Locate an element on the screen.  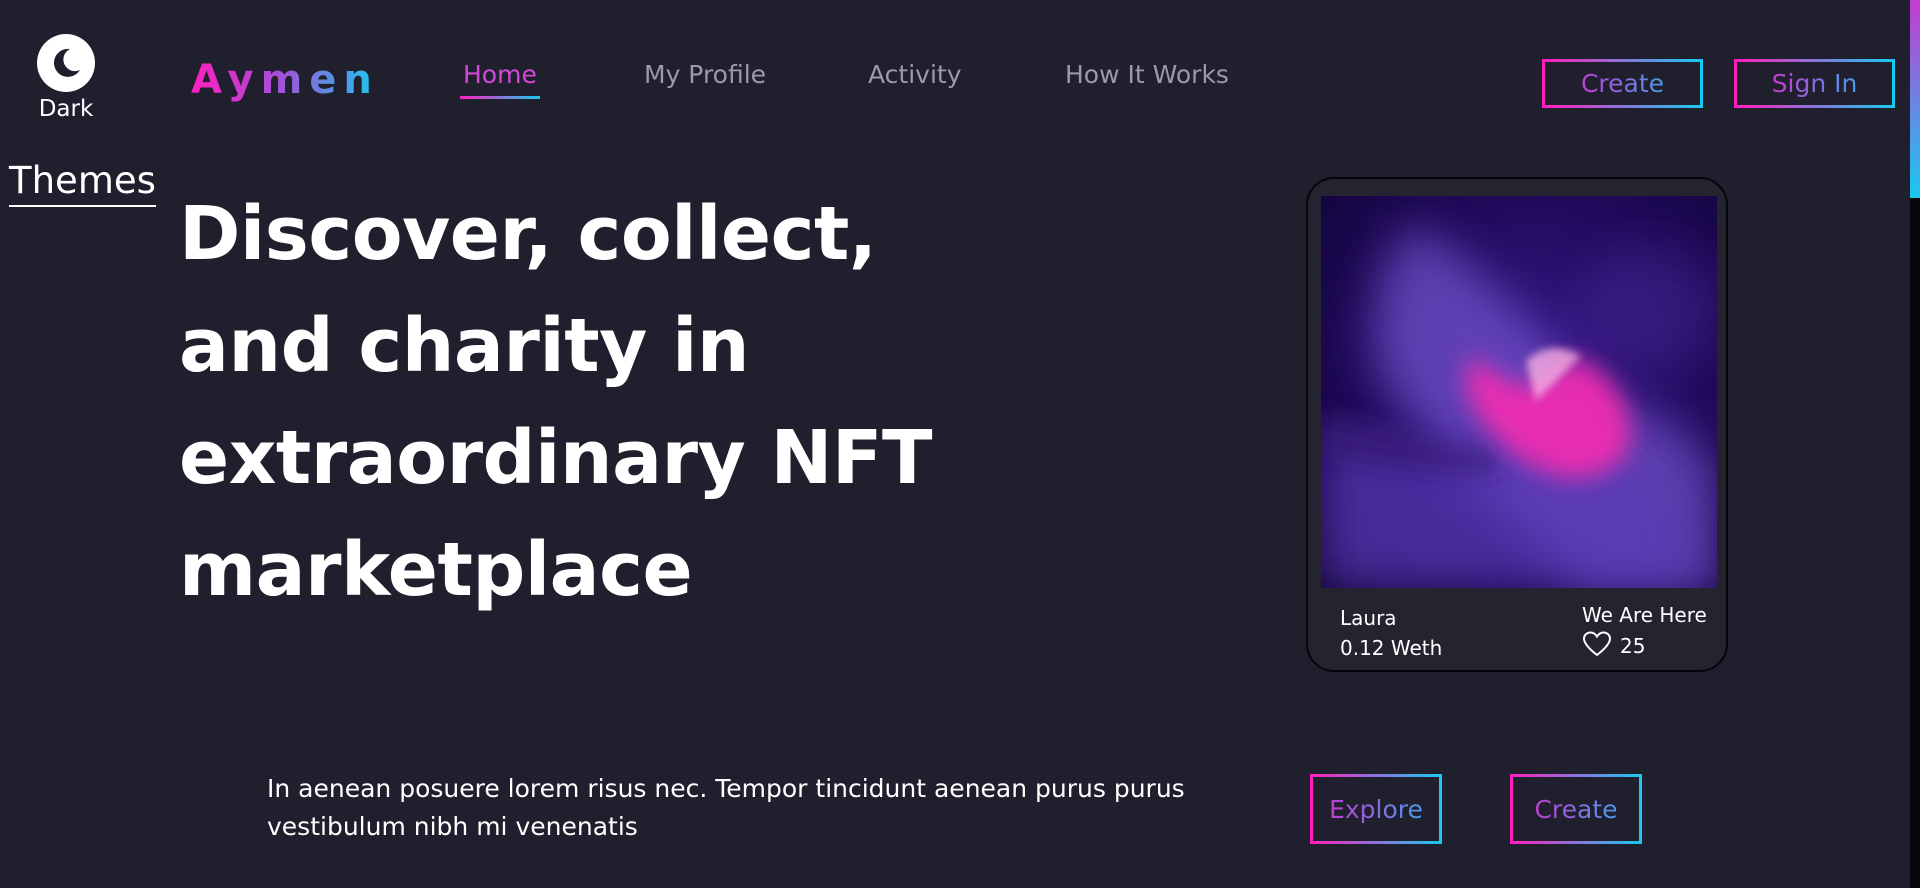
hero-create-button: Create is located at coordinates (1576, 809).